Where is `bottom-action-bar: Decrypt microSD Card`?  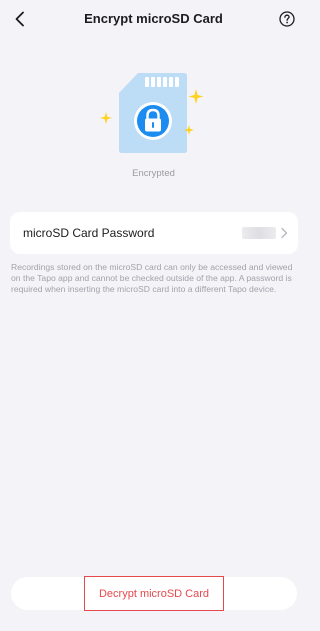 bottom-action-bar: Decrypt microSD Card is located at coordinates (154, 593).